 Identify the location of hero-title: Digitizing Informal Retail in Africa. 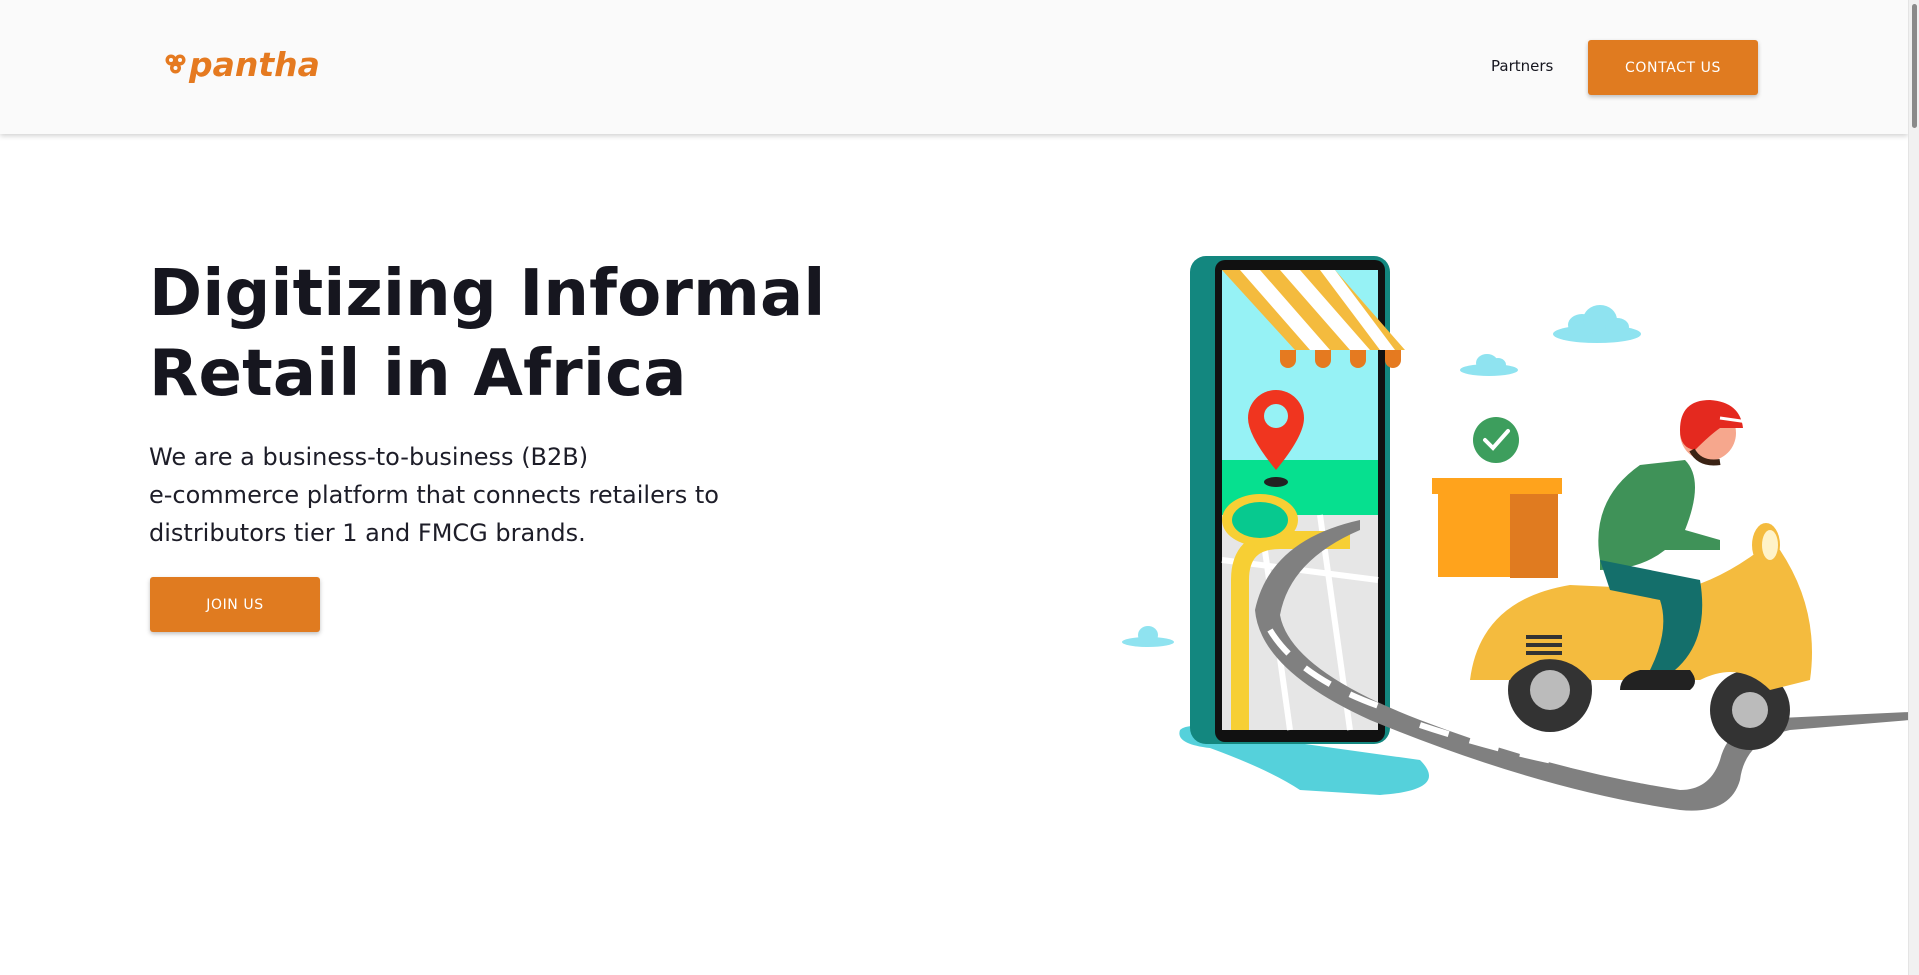
(499, 334).